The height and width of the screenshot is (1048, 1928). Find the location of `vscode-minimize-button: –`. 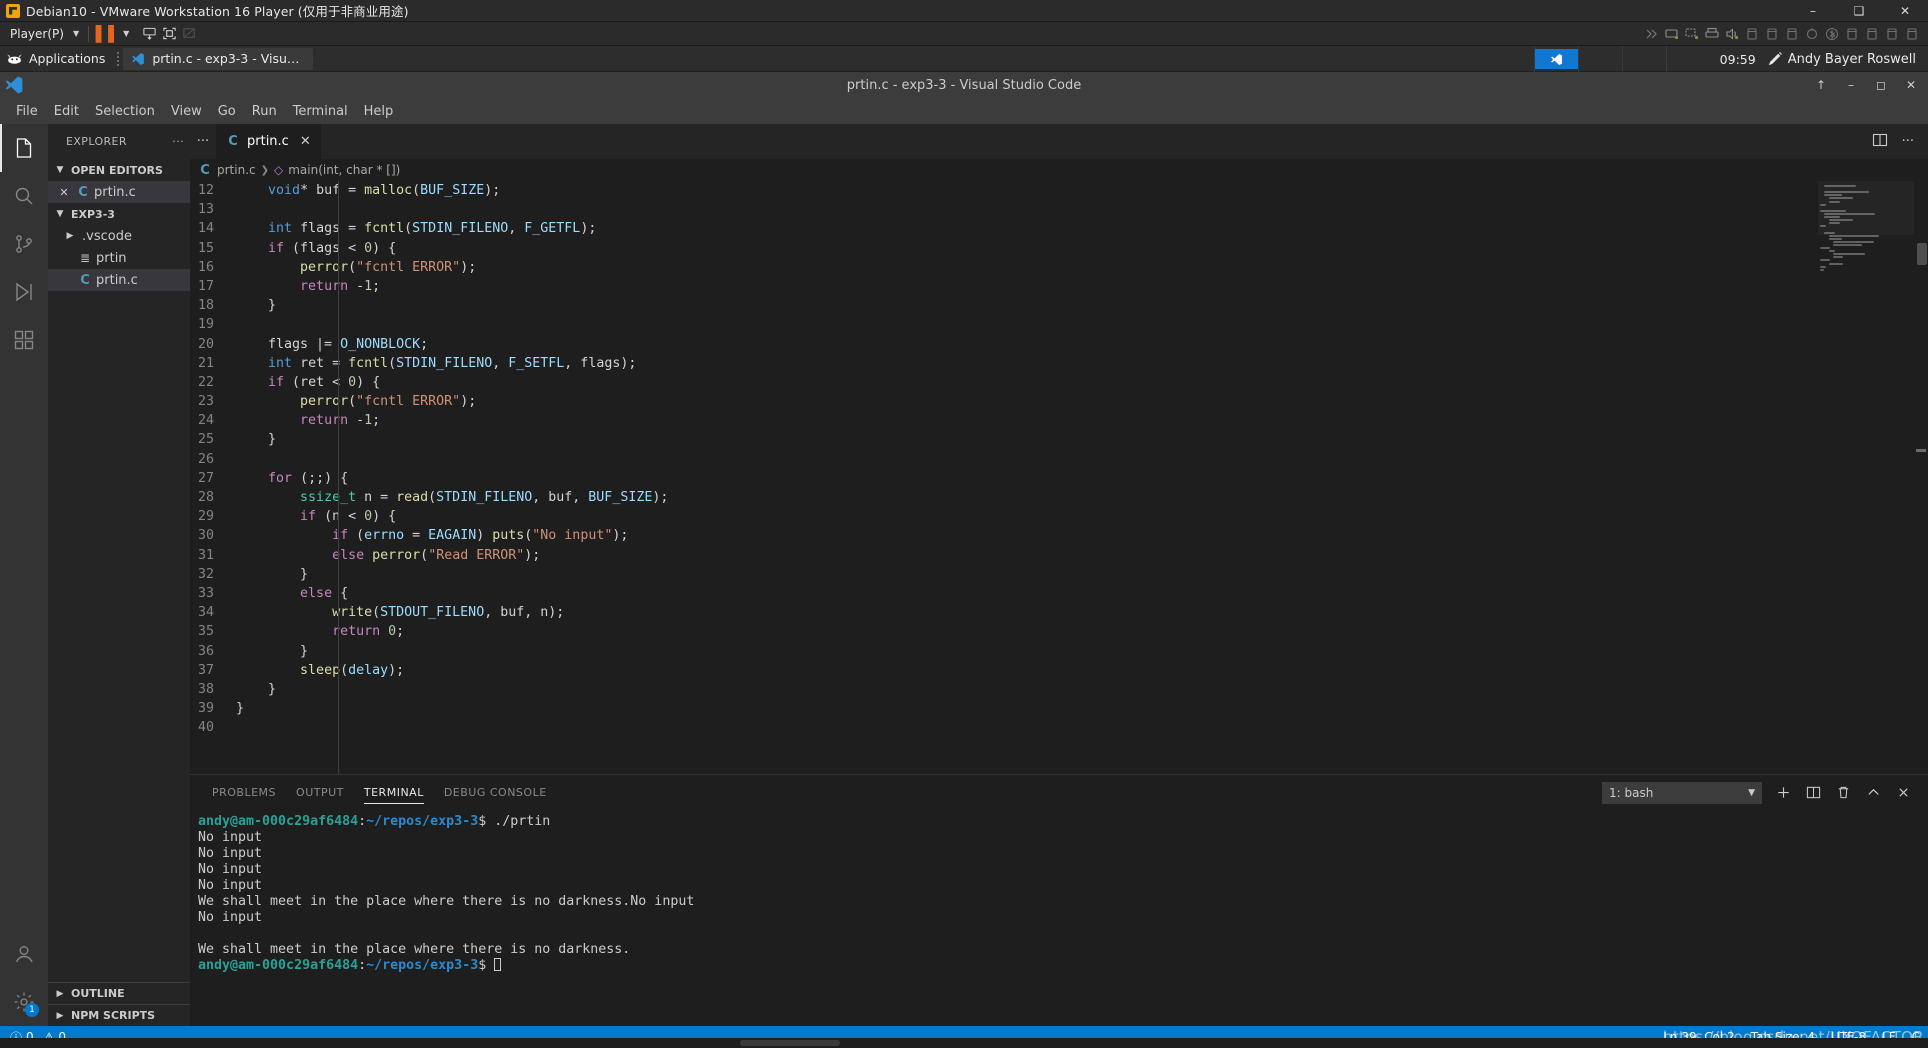

vscode-minimize-button: – is located at coordinates (1851, 85).